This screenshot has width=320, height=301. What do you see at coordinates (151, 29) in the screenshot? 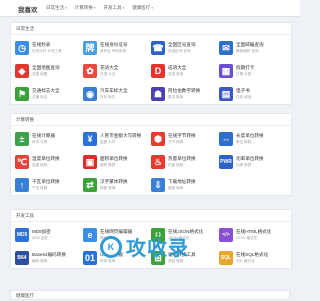
I see `section-title: 日常生活` at bounding box center [151, 29].